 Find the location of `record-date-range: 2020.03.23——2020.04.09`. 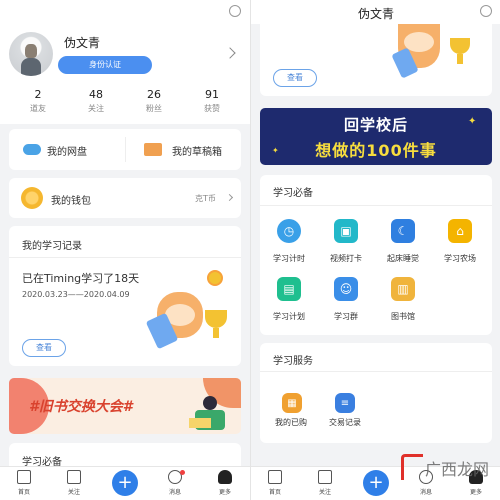

record-date-range: 2020.03.23——2020.04.09 is located at coordinates (76, 294).